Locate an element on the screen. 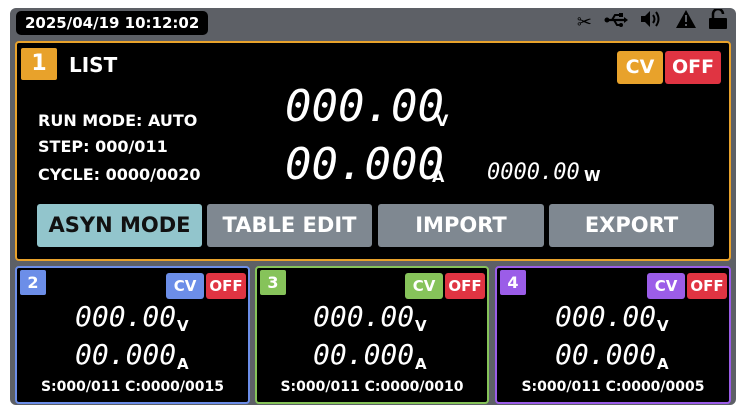  power-readout: 0000.00 is located at coordinates (533, 172).